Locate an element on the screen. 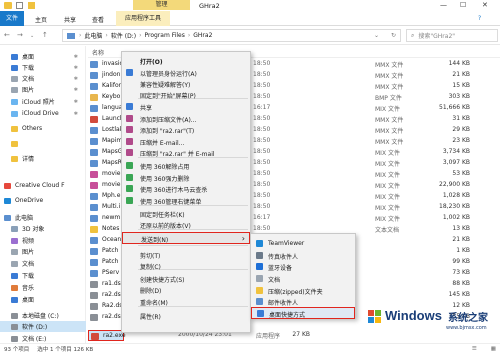  context-menu-send-to: 发送到(N) › is located at coordinates (186, 238).